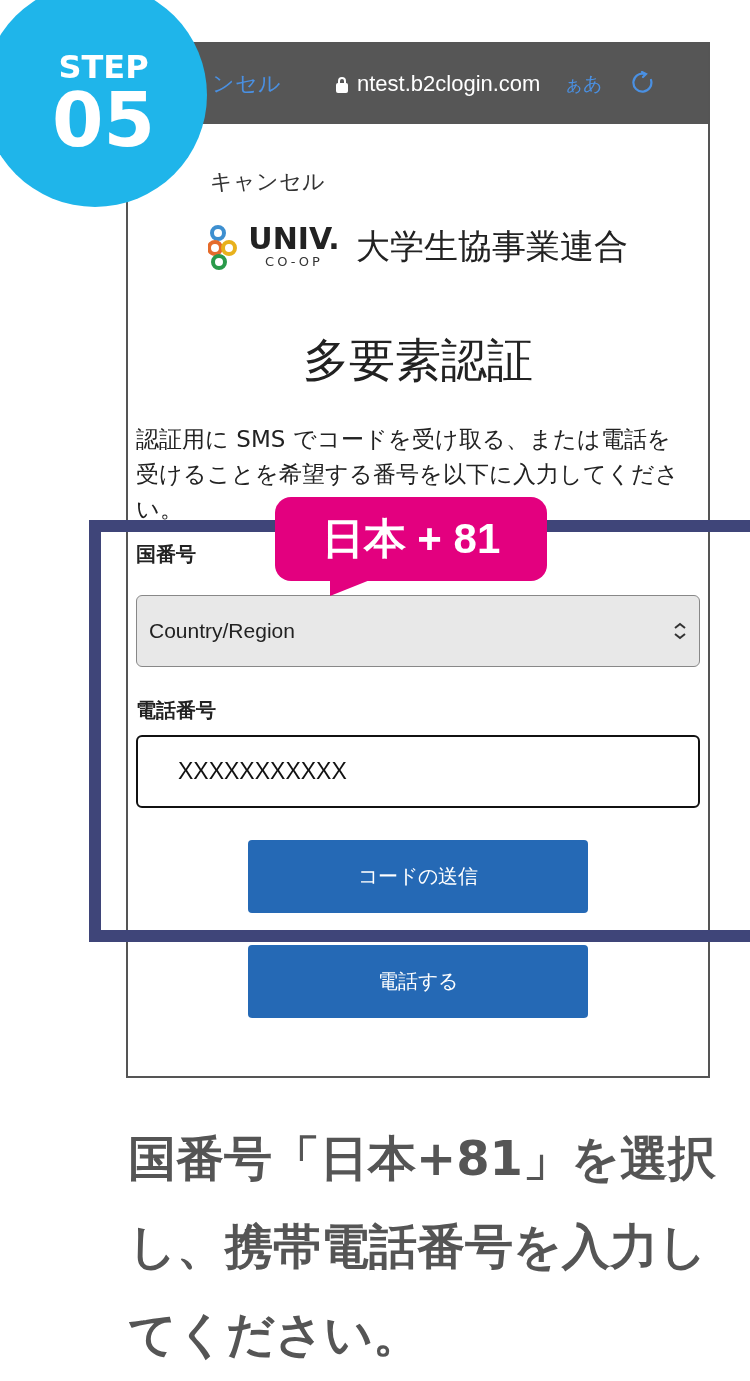 The height and width of the screenshot is (1381, 750). Describe the element at coordinates (418, 360) in the screenshot. I see `page-title: 多要素認証` at that location.